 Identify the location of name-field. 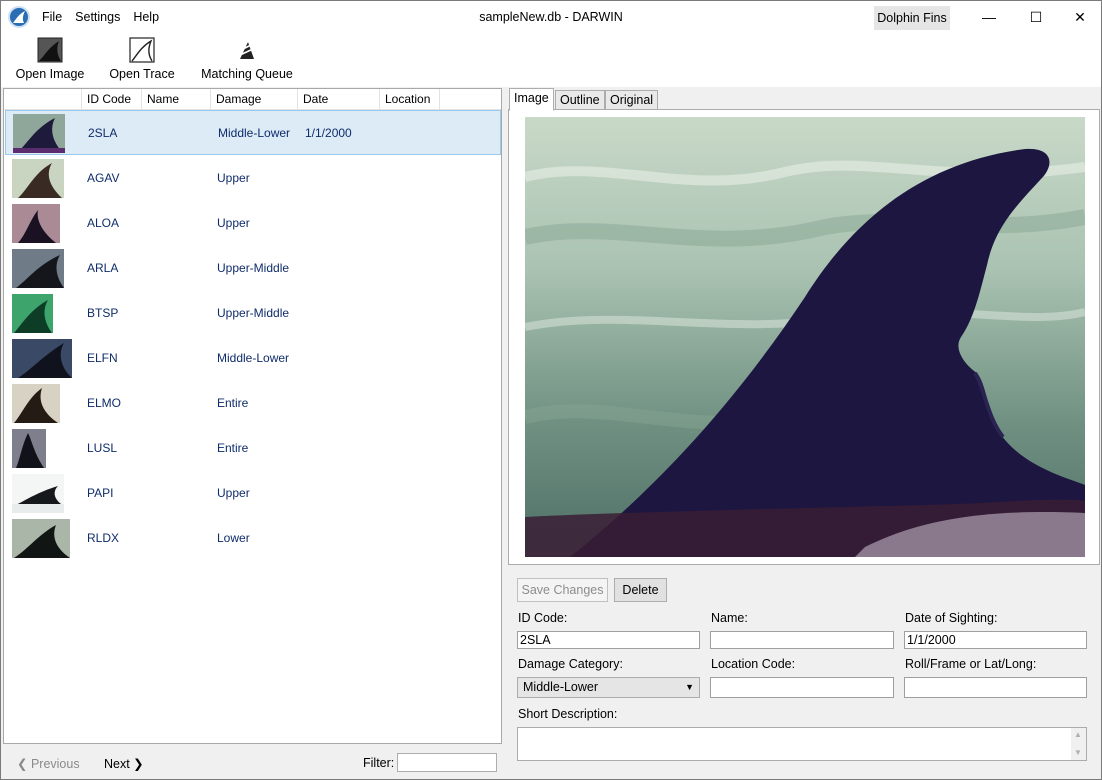
(802, 640).